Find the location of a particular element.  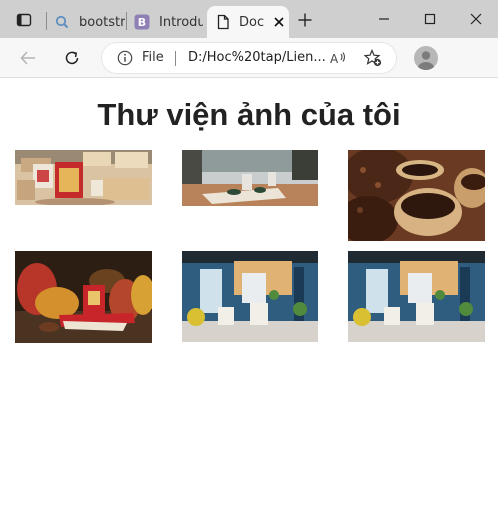

svg-text: A is located at coordinates (334, 59).